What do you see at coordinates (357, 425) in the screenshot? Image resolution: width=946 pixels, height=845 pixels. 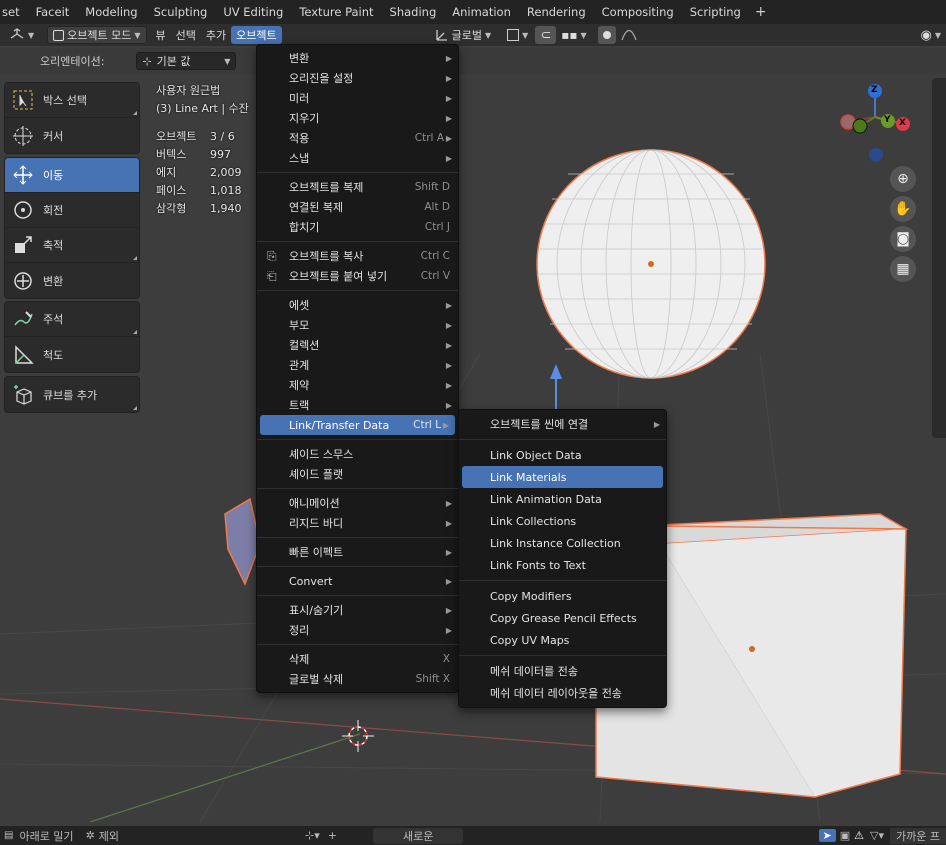 I see `menu-item: Link/Transfer Data Ctrl L ▶` at bounding box center [357, 425].